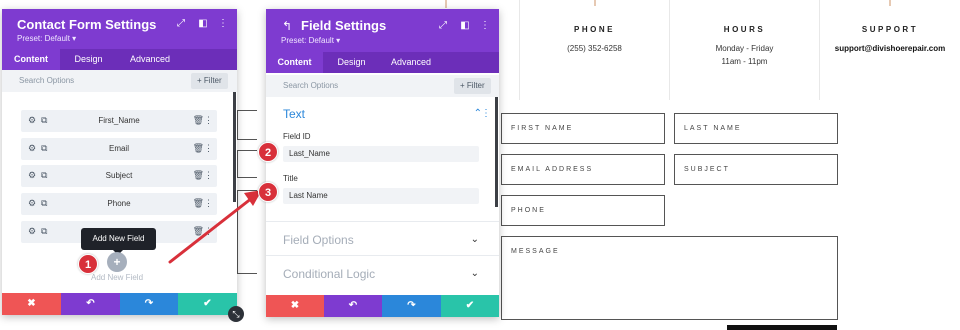 The image size is (960, 330). Describe the element at coordinates (215, 227) in the screenshot. I see `annotation-arrow` at that location.